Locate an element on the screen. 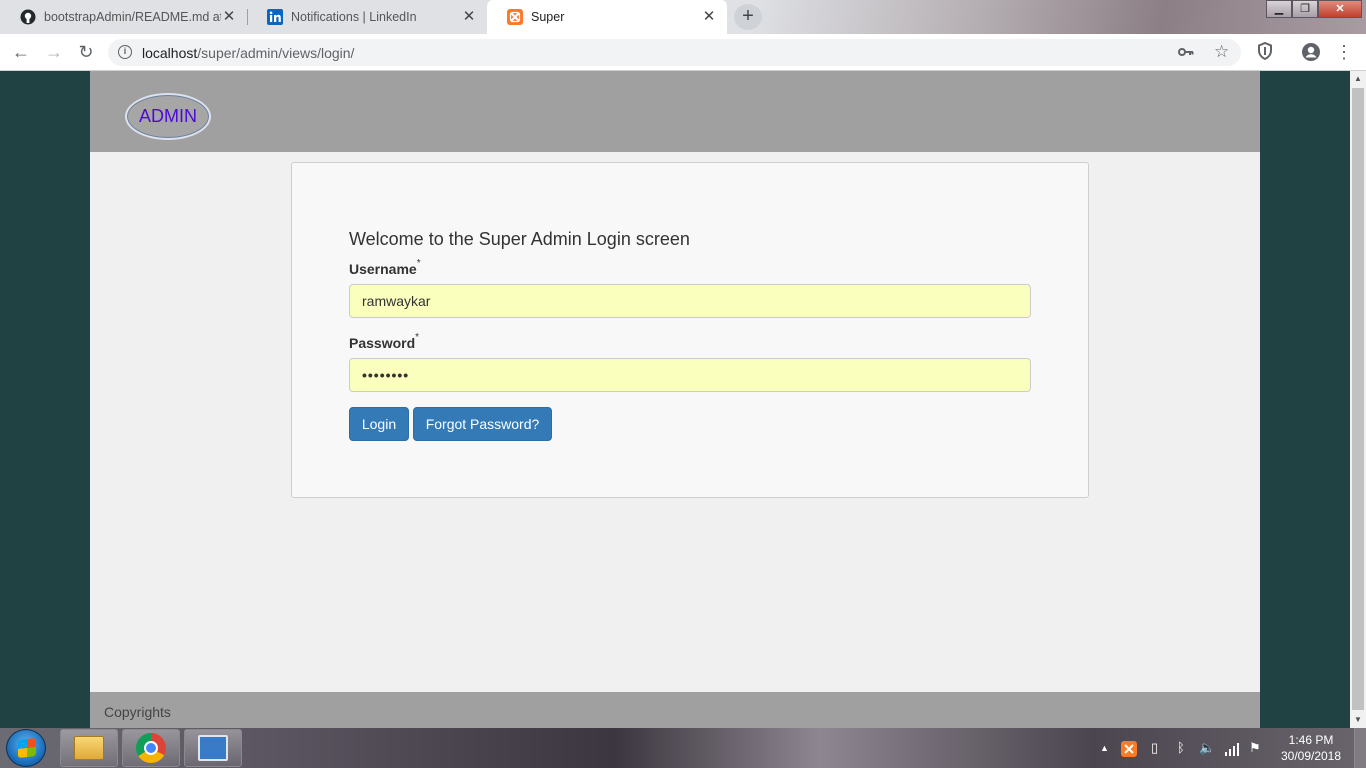 The image size is (1366, 768). volume-icon: 🔈 is located at coordinates (1207, 748).